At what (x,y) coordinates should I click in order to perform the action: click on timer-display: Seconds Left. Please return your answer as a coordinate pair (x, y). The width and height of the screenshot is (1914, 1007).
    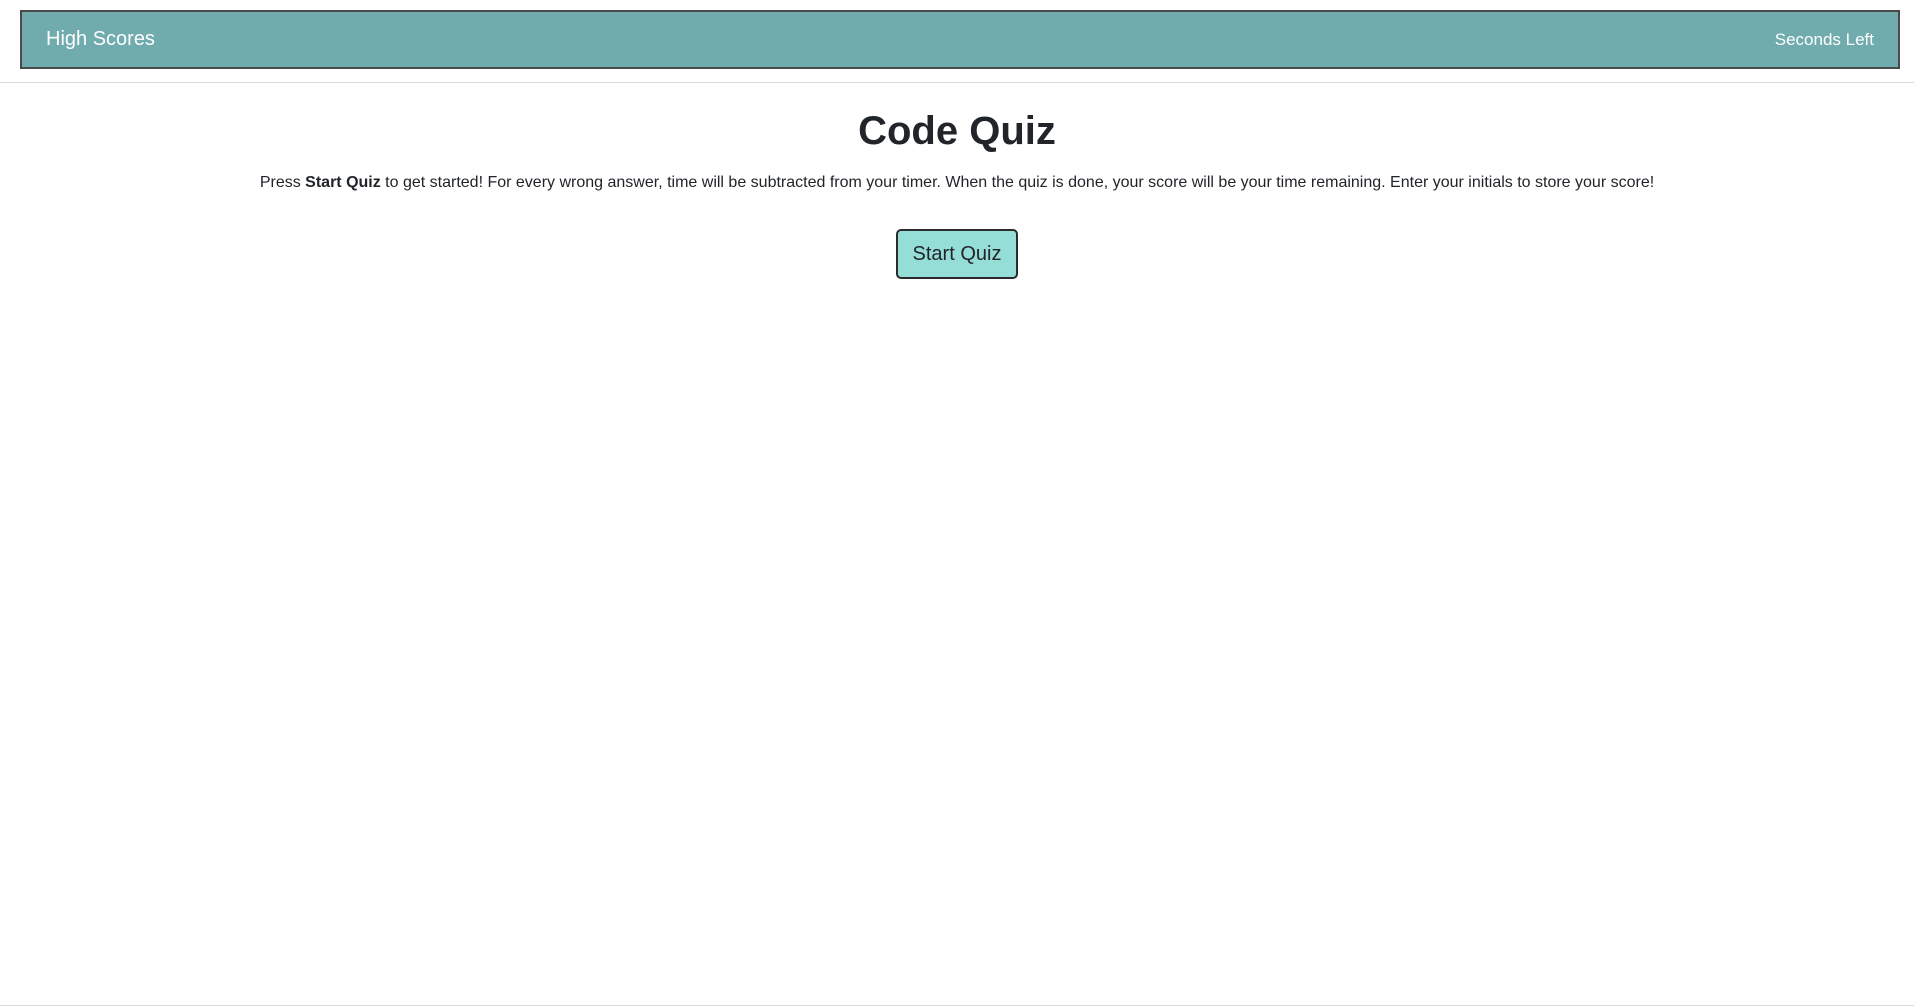
    Looking at the image, I should click on (1824, 39).